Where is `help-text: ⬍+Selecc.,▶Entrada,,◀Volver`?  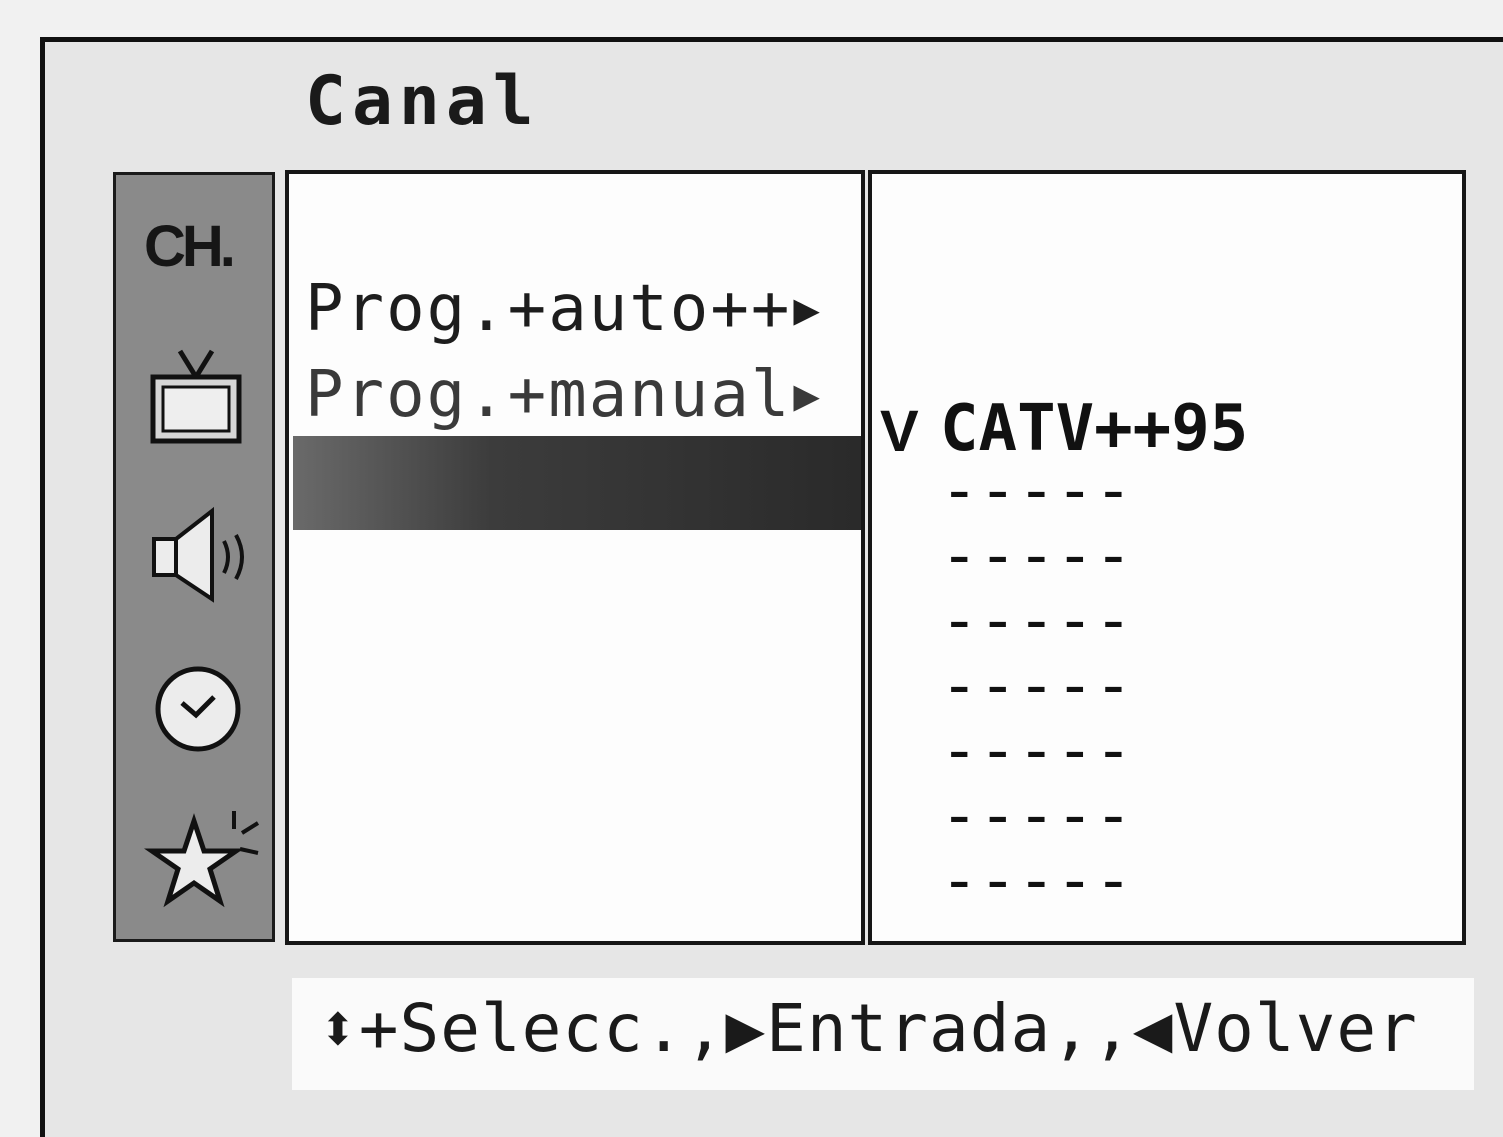 help-text: ⬍+Selecc.,▶Entrada,,◀Volver is located at coordinates (868, 1028).